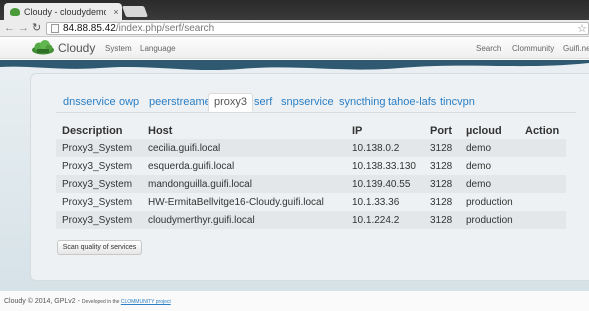 This screenshot has width=589, height=311. I want to click on cell-ip: 10.1.224.2, so click(376, 220).